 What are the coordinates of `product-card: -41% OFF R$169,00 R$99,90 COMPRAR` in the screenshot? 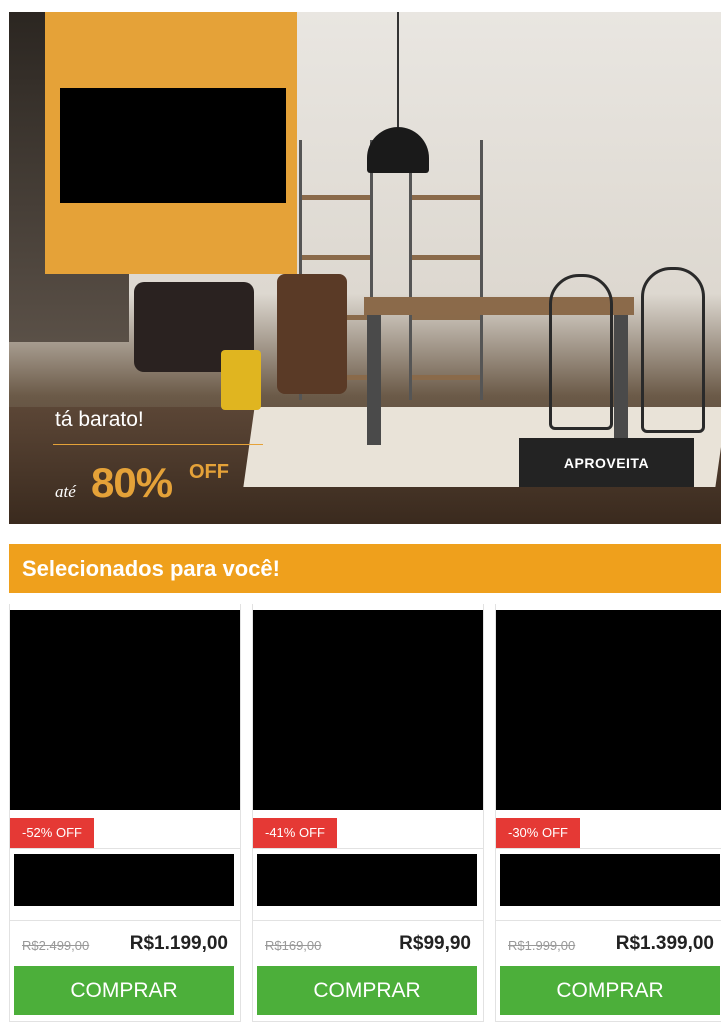 It's located at (368, 813).